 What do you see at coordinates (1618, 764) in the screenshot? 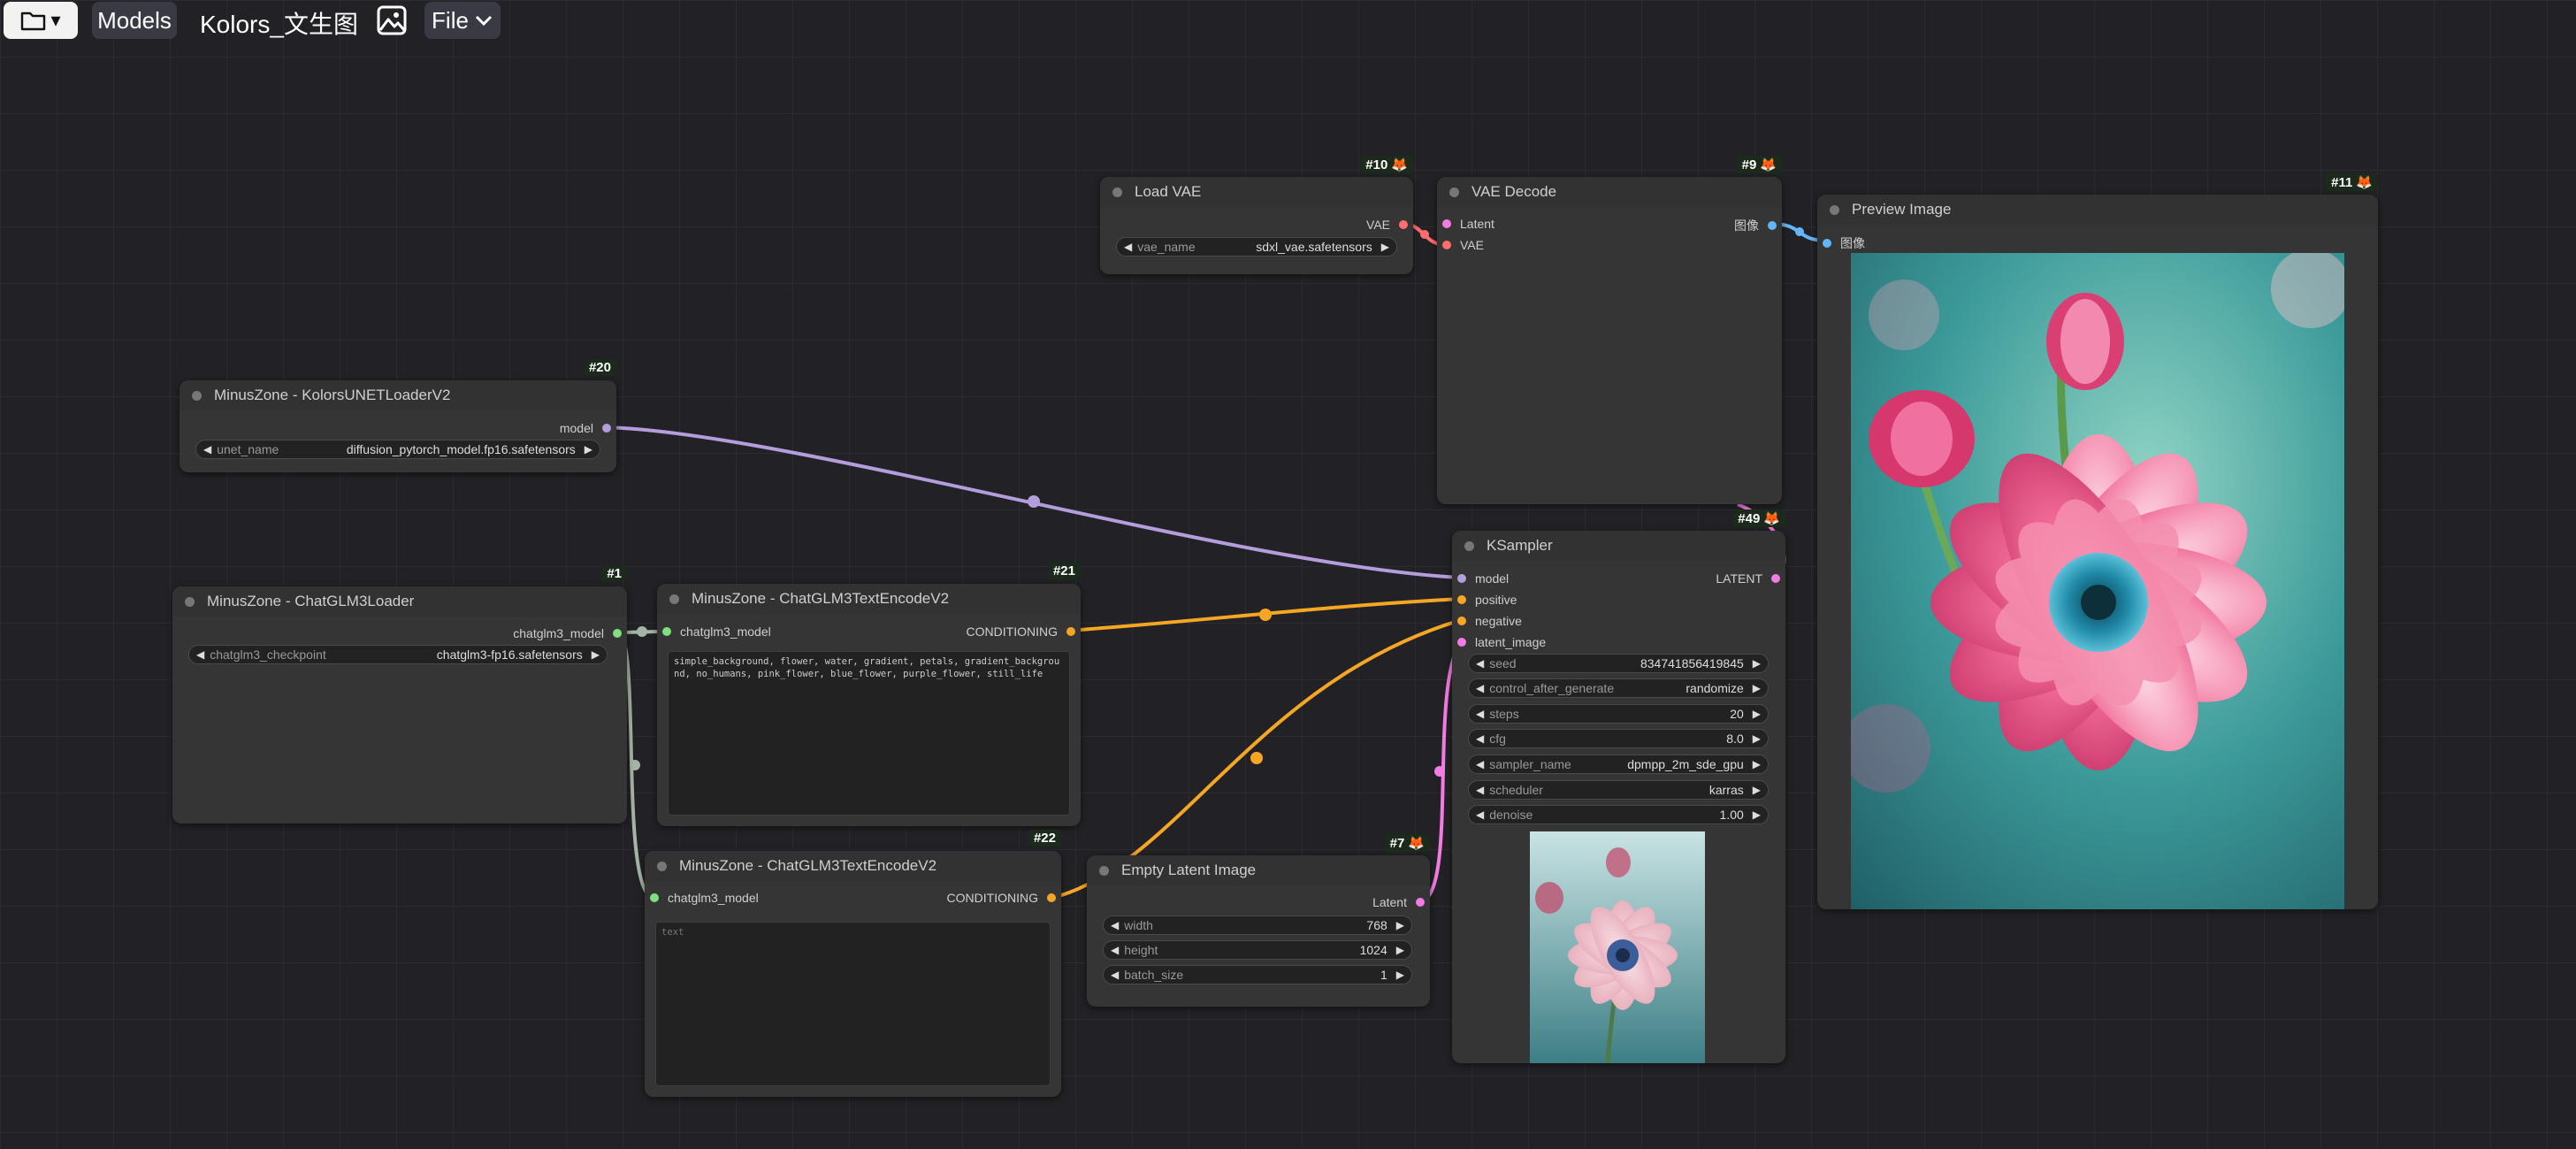
I see `sampler-name-combo: ◀ sampler_name dpmpp_2m_sde_gpu ▶` at bounding box center [1618, 764].